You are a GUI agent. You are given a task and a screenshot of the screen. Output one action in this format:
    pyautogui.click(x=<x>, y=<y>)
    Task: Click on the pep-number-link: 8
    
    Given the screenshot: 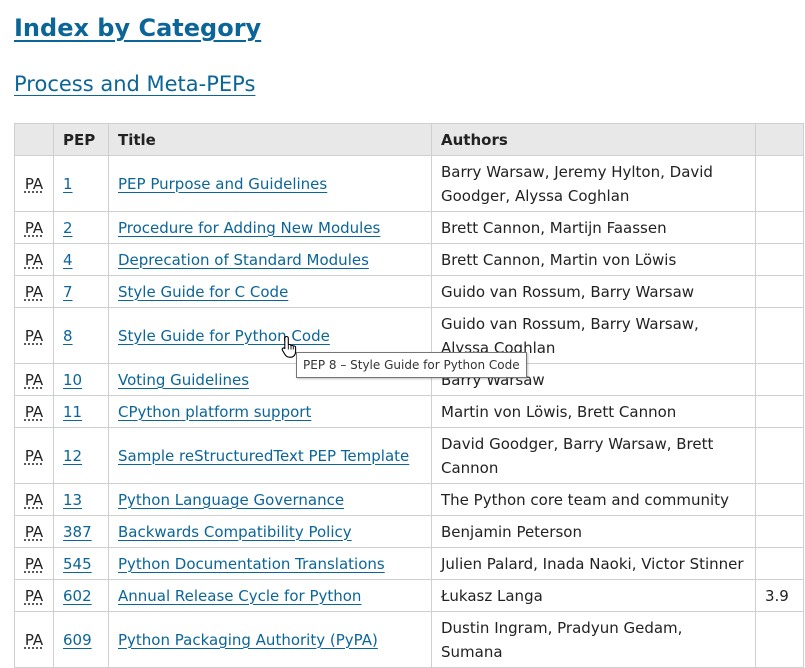 What is the action you would take?
    pyautogui.click(x=68, y=336)
    